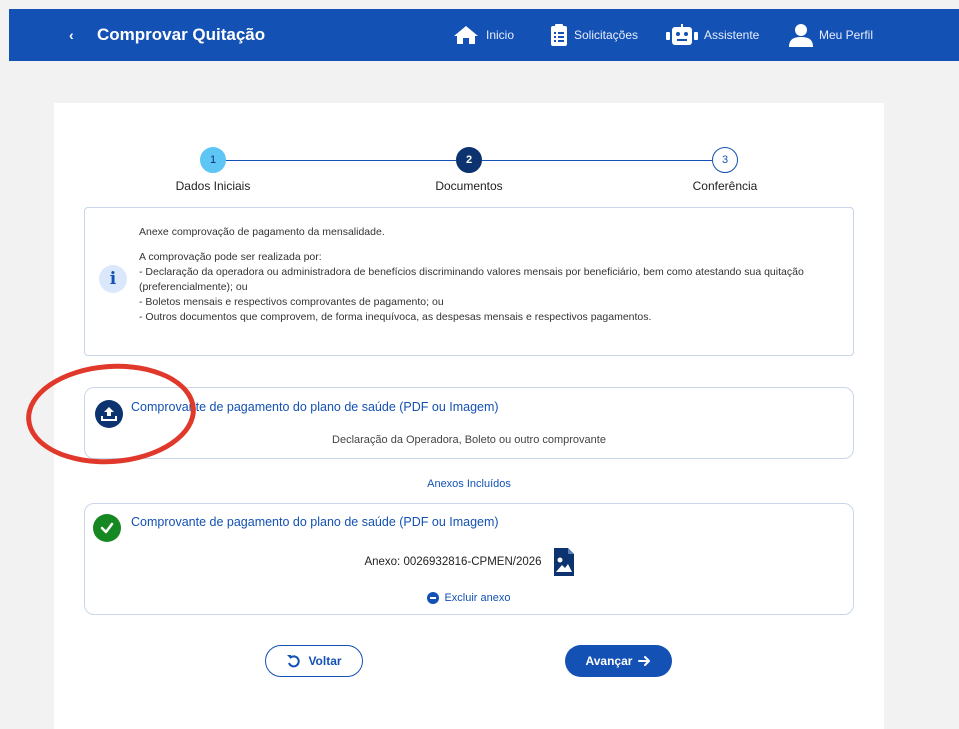 This screenshot has width=959, height=729. I want to click on step-3-label: Conferência, so click(725, 186).